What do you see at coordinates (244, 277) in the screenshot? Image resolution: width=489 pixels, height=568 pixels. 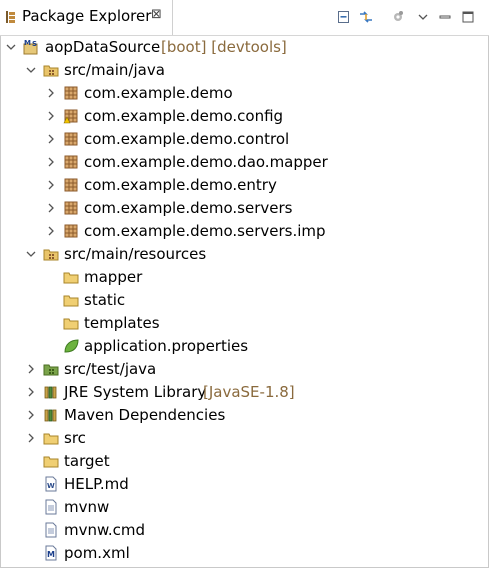 I see `tree-item-folder: mapper` at bounding box center [244, 277].